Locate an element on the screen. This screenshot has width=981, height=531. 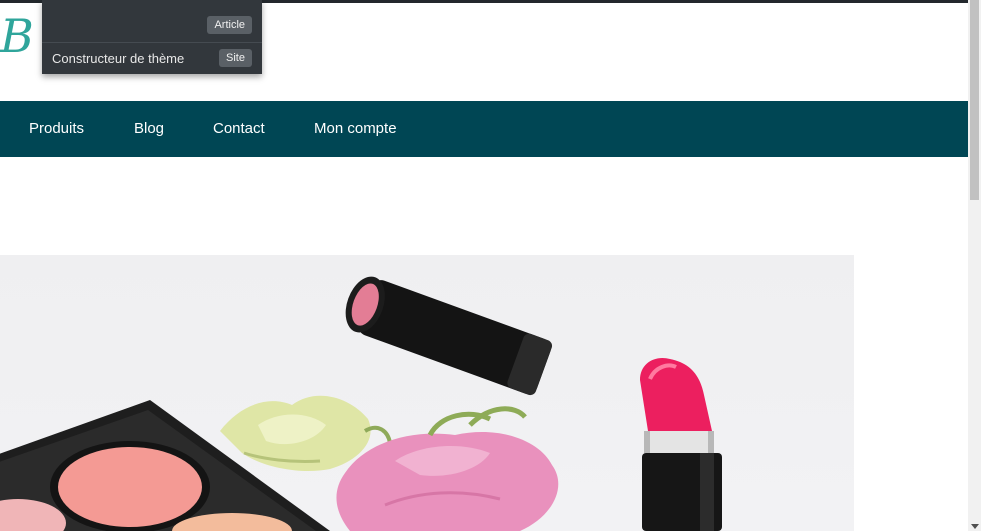
admin-new-dropdown: Article Constructeur de thème Site is located at coordinates (152, 37).